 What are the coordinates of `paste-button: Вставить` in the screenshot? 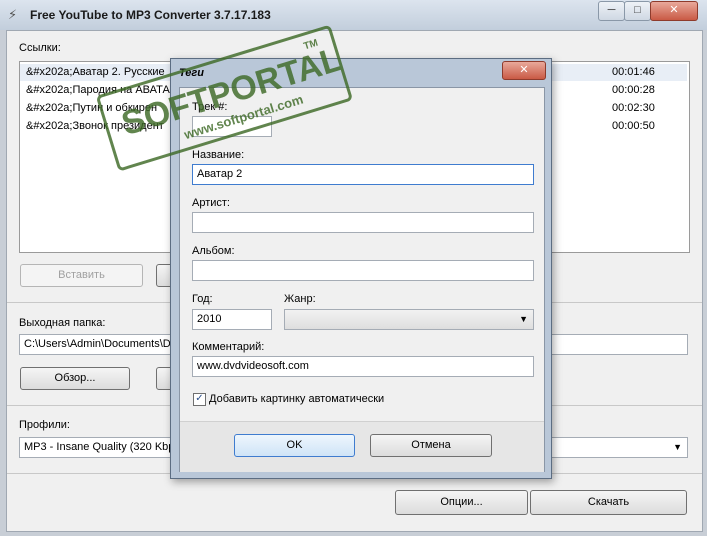 It's located at (81, 275).